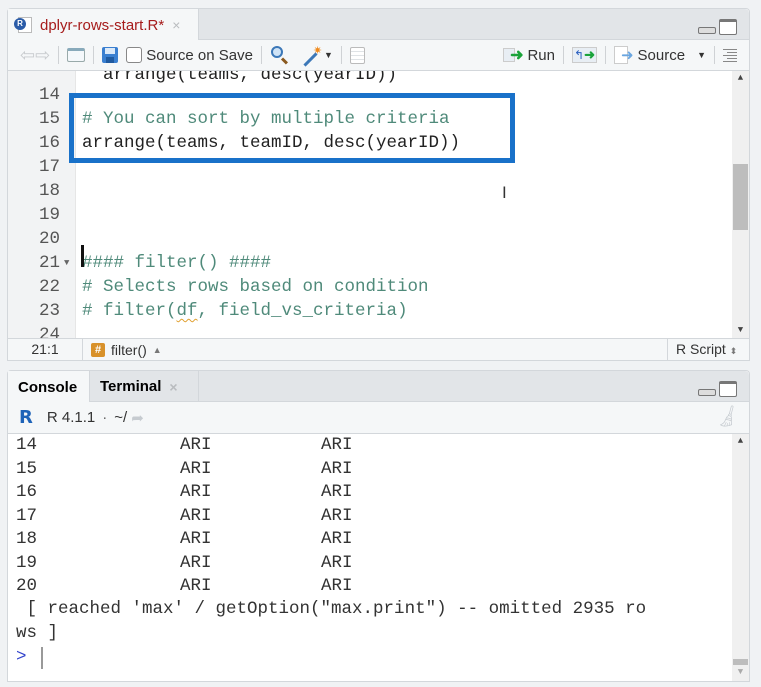 This screenshot has width=761, height=687. I want to click on language-label: R Script, so click(701, 349).